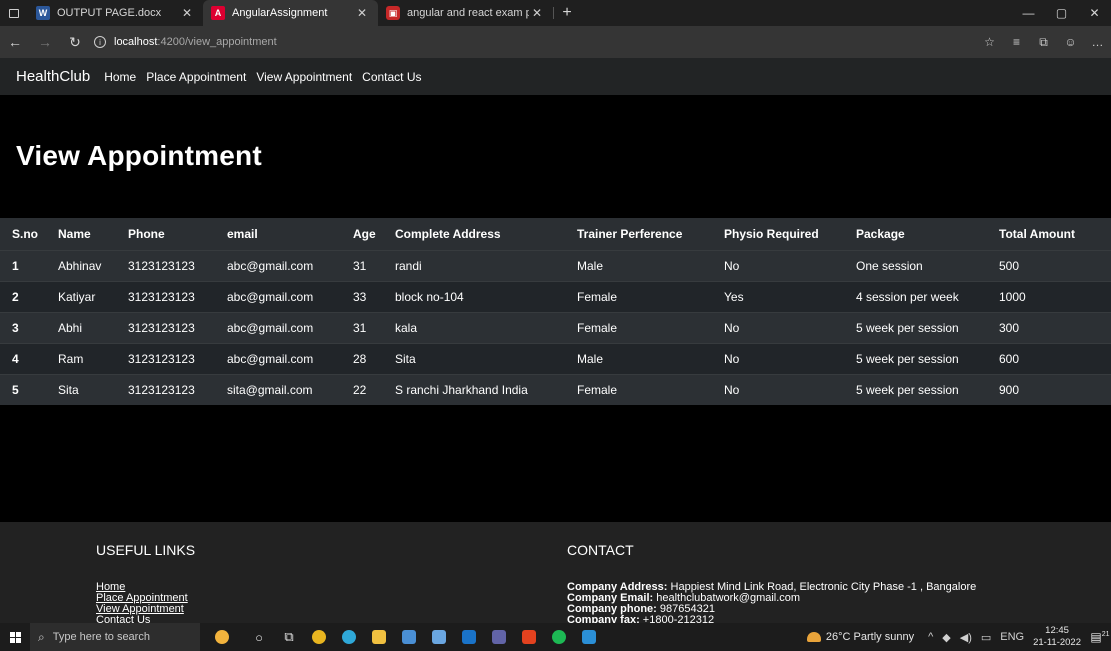 Image resolution: width=1111 pixels, height=651 pixels. What do you see at coordinates (146, 233) in the screenshot?
I see `column-header: Phone` at bounding box center [146, 233].